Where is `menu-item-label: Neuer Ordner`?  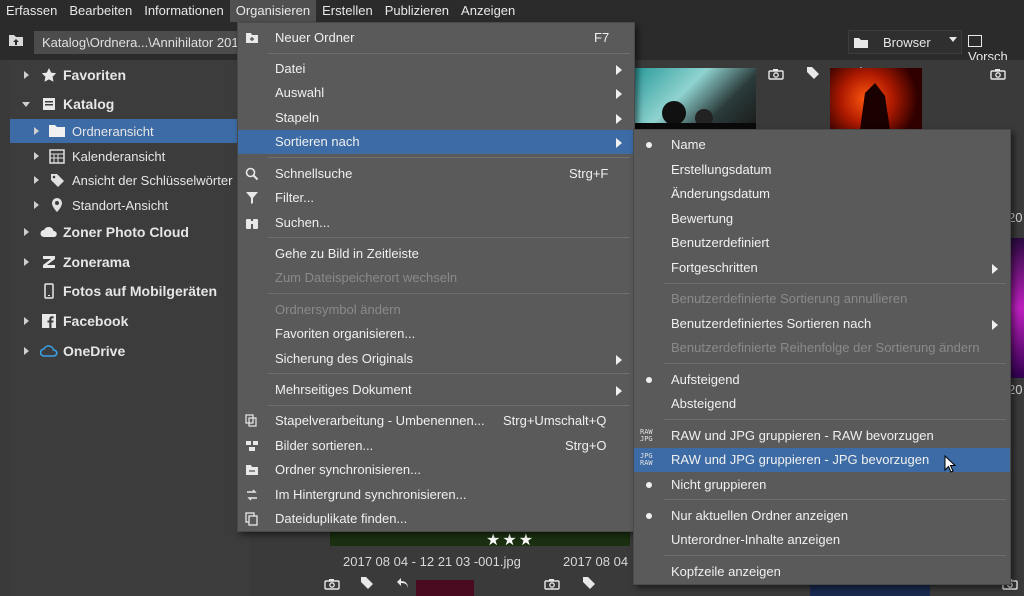
menu-item-label: Neuer Ordner is located at coordinates (315, 37).